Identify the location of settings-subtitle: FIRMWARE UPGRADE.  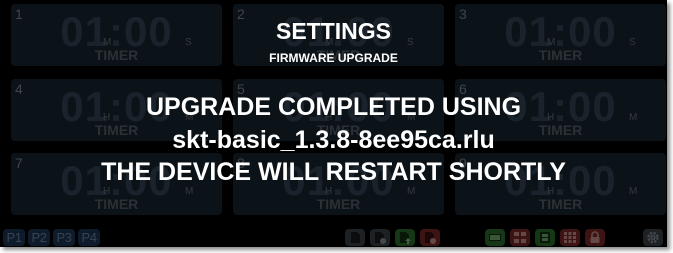
(333, 58).